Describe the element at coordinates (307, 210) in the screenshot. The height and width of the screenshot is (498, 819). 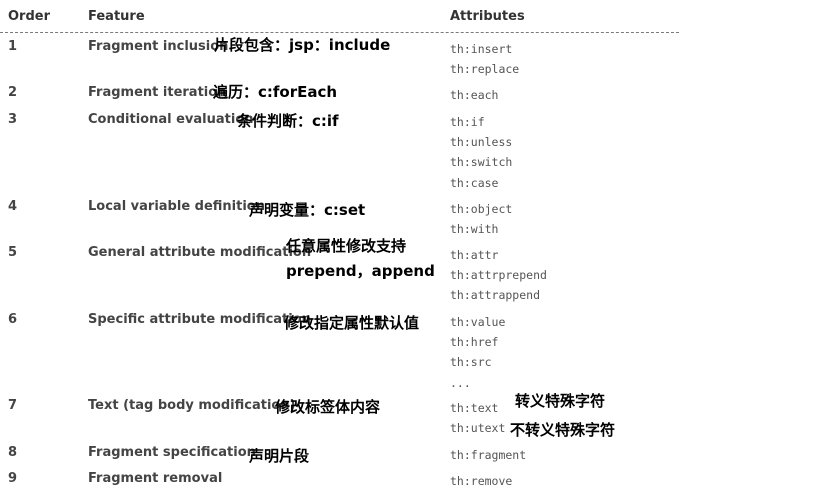
I see `annotation: 声明变量：c:set` at that location.